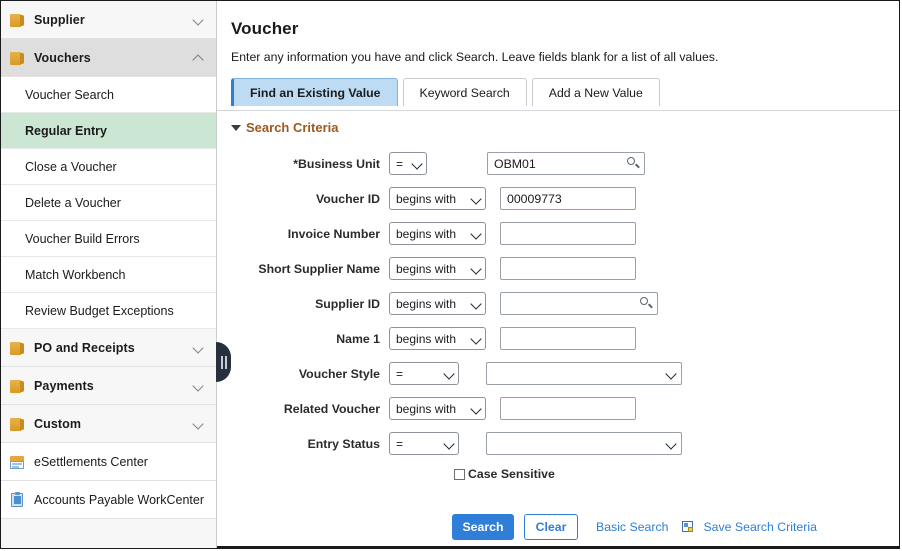 The width and height of the screenshot is (902, 551). Describe the element at coordinates (343, 443) in the screenshot. I see `field-label: Entry Status` at that location.